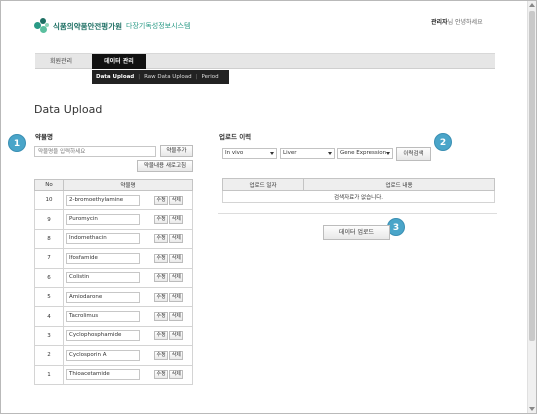 This screenshot has width=537, height=414. Describe the element at coordinates (103, 220) in the screenshot. I see `drug-name-field: Puromycin` at that location.